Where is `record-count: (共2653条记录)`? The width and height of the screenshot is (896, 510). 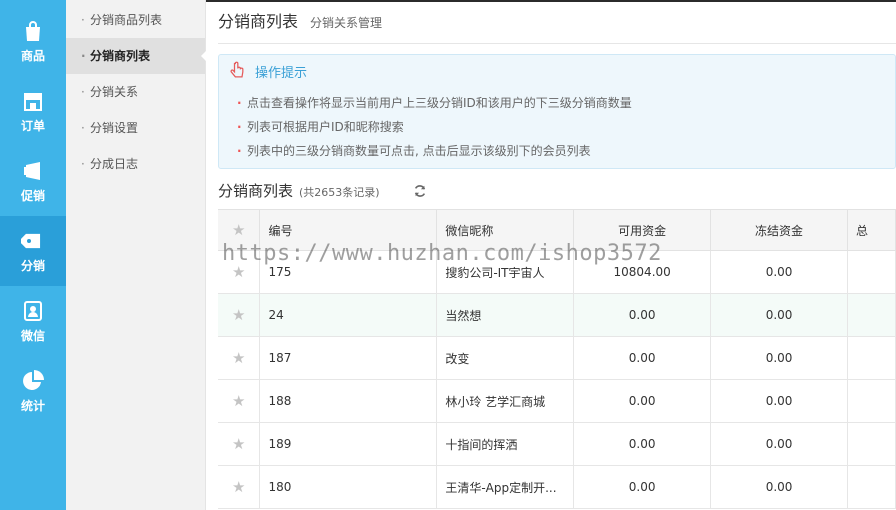 record-count: (共2653条记录) is located at coordinates (339, 192).